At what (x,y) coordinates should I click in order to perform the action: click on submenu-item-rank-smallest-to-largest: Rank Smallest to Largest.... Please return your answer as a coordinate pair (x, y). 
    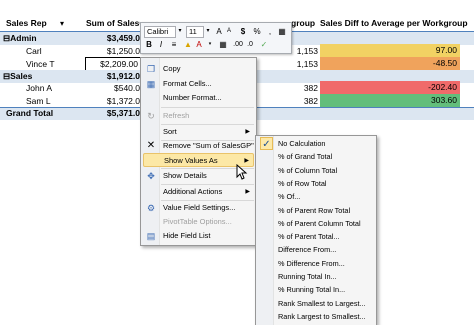
    Looking at the image, I should click on (316, 303).